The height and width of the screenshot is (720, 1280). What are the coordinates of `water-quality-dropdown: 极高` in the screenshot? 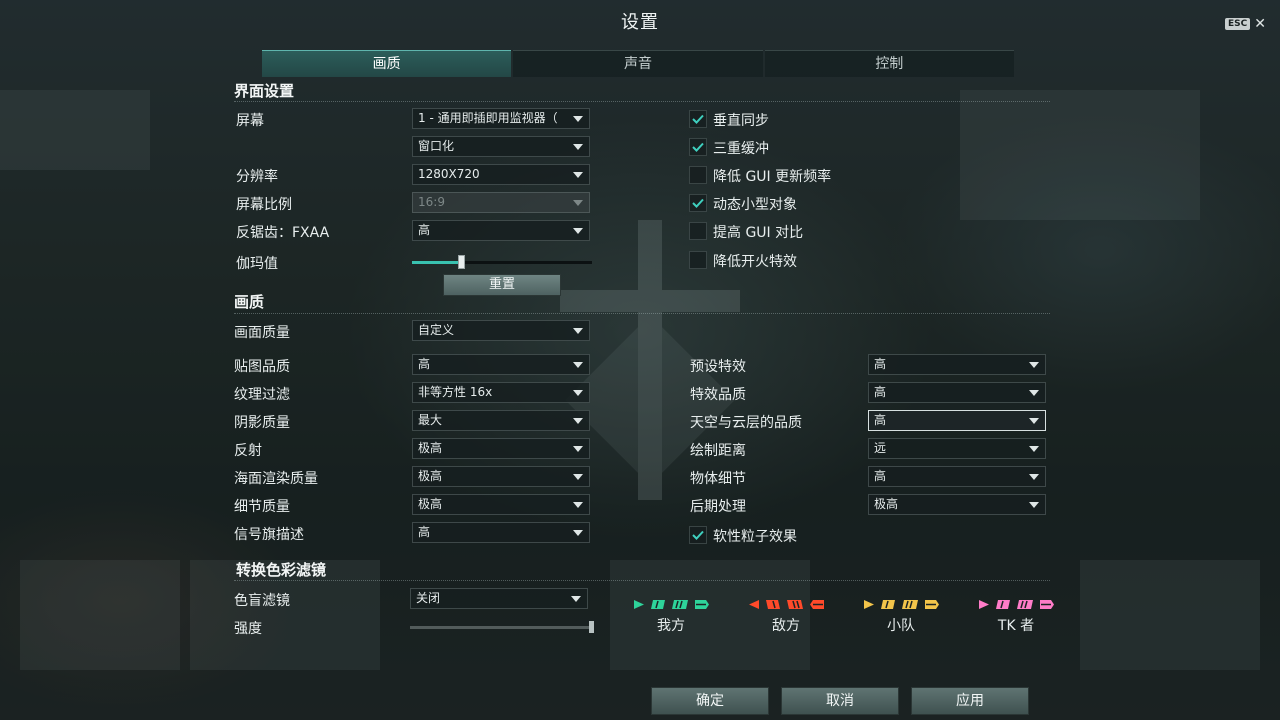 It's located at (501, 476).